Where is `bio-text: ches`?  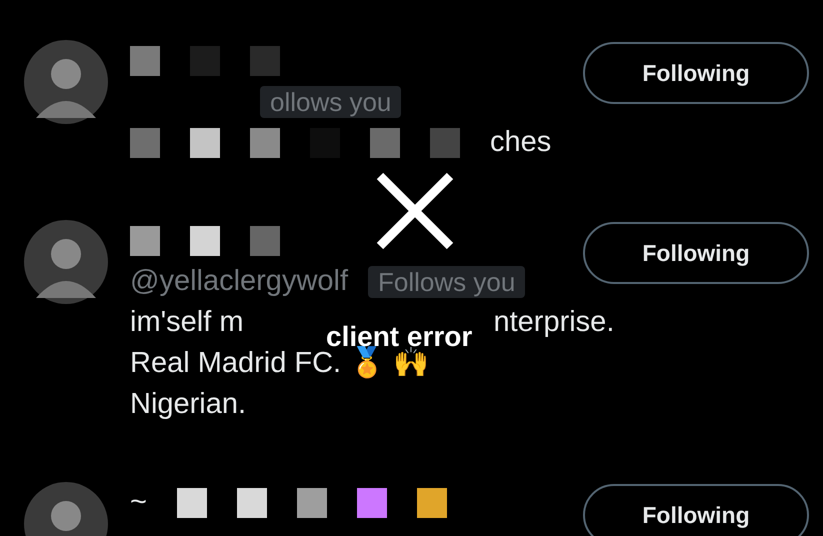 bio-text: ches is located at coordinates (521, 142).